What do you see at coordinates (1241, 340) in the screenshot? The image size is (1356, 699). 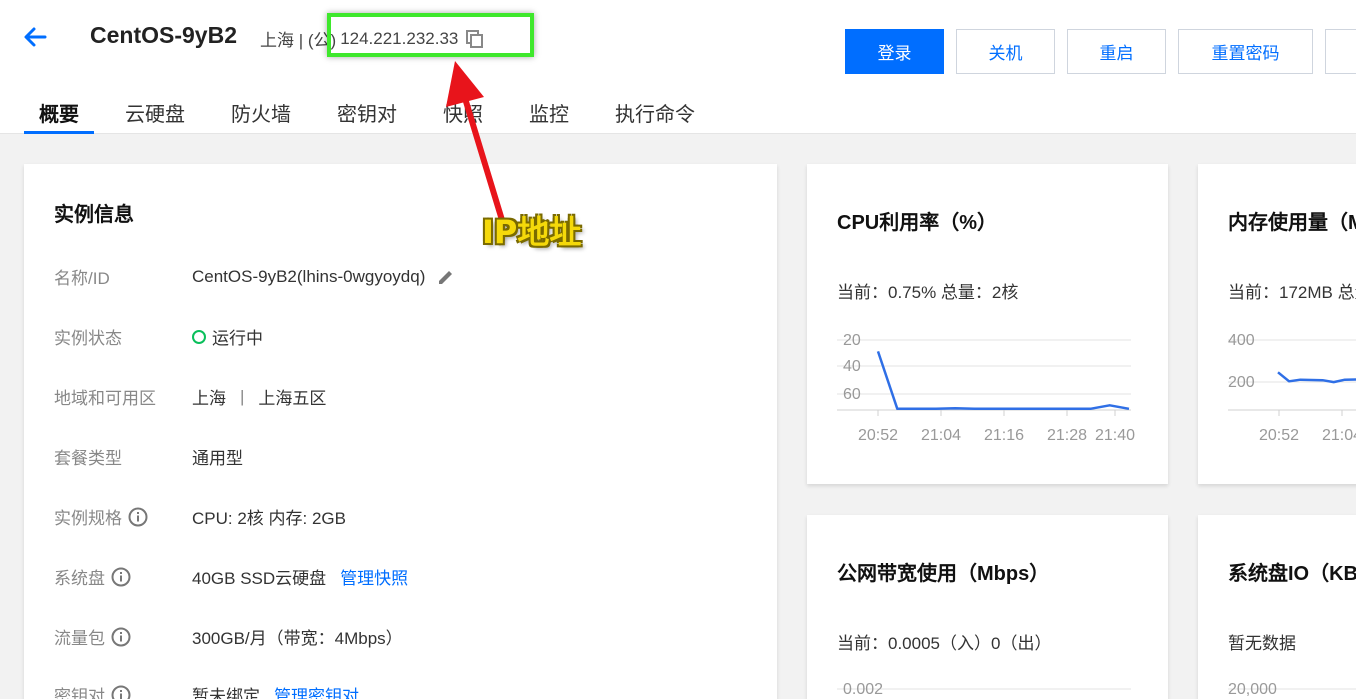 I see `y-tick-label: 400` at bounding box center [1241, 340].